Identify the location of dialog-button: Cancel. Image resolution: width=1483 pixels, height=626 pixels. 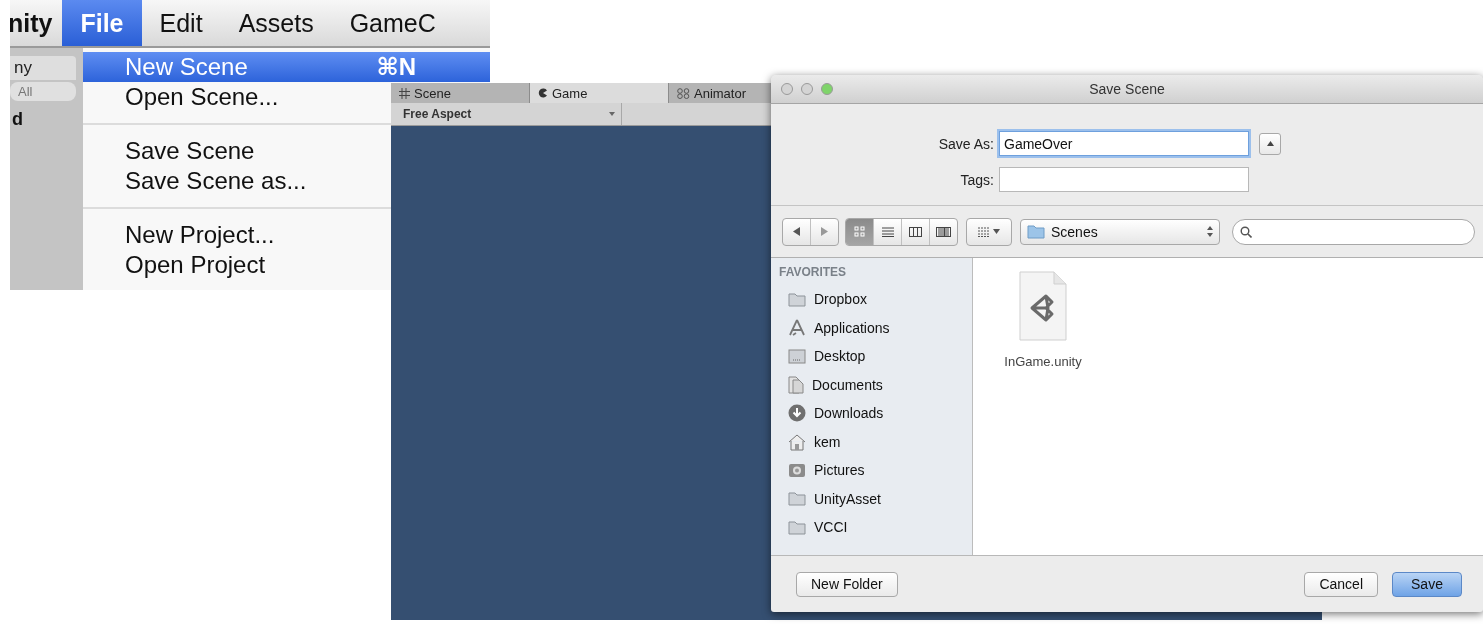
(1341, 584).